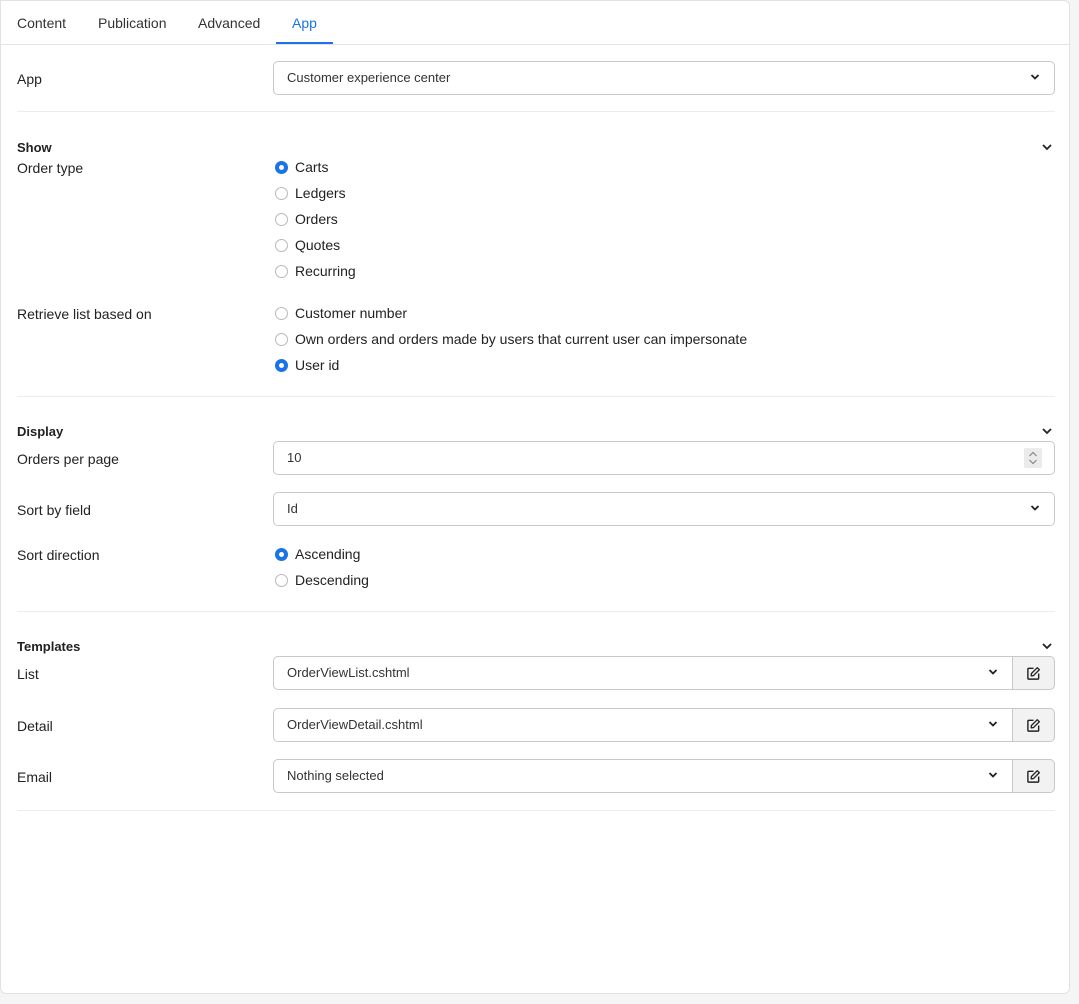 This screenshot has width=1079, height=1004. What do you see at coordinates (535, 23) in the screenshot?
I see `tab-bar: Content Publication Advanced App` at bounding box center [535, 23].